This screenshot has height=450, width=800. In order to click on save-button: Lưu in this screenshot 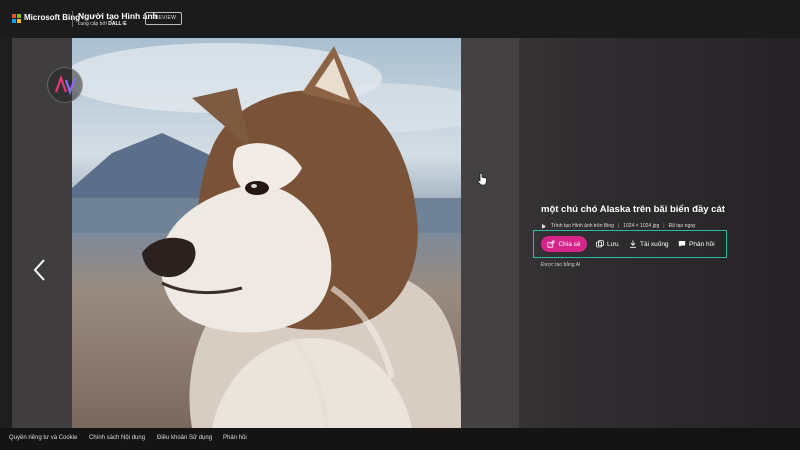, I will do `click(607, 244)`.